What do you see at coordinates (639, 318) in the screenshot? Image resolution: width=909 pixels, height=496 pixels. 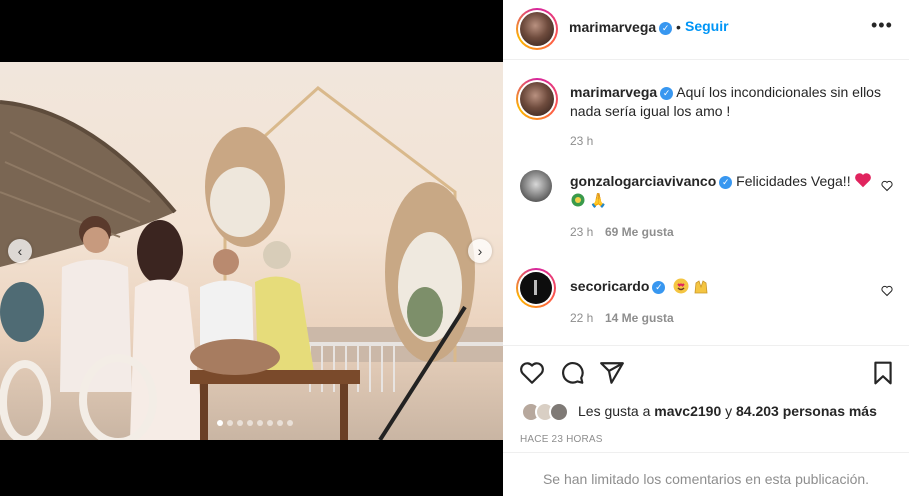 I see `comment-likes: 14 Me gusta` at bounding box center [639, 318].